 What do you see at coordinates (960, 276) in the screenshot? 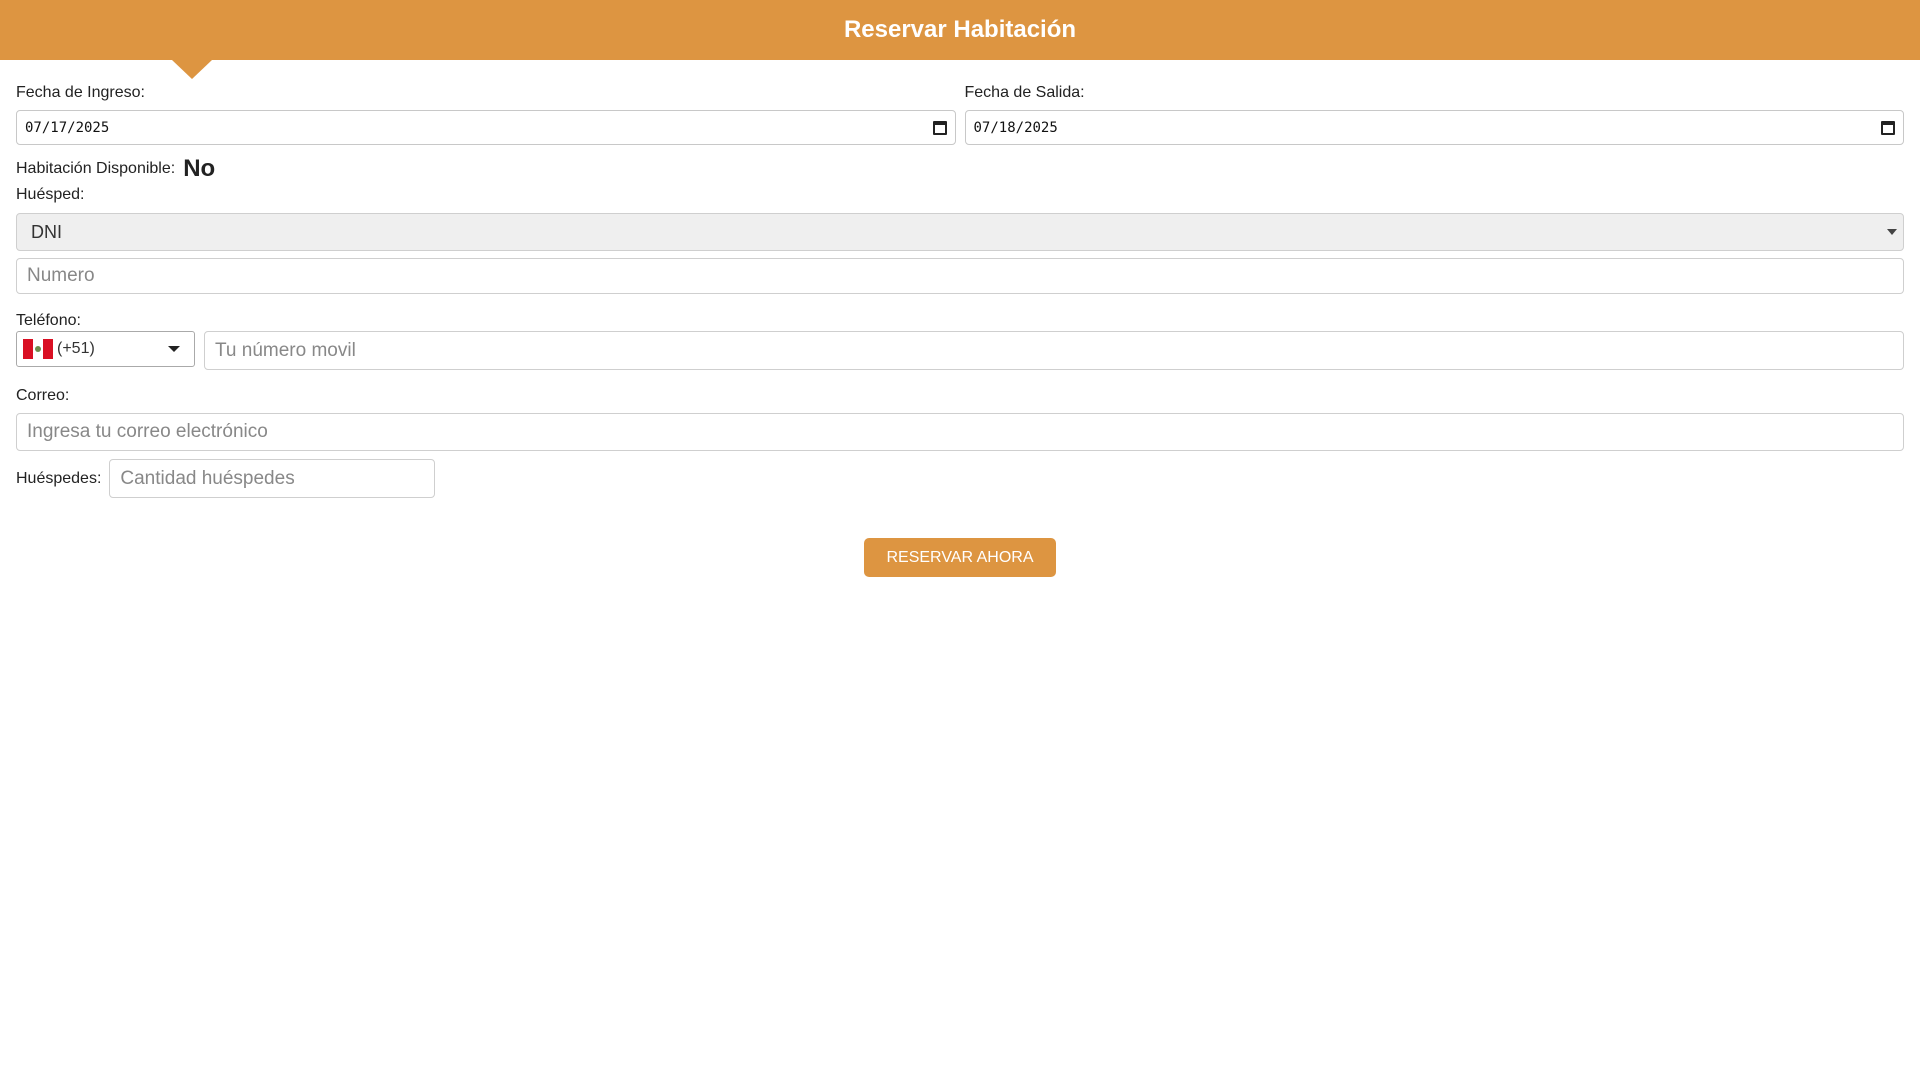
I see `document-number-input: Numero` at bounding box center [960, 276].